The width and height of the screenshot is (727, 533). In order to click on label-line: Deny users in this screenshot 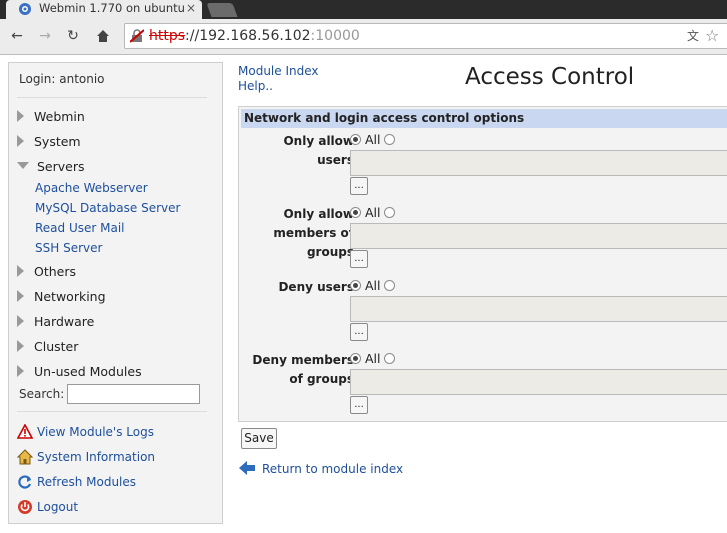, I will do `click(316, 287)`.